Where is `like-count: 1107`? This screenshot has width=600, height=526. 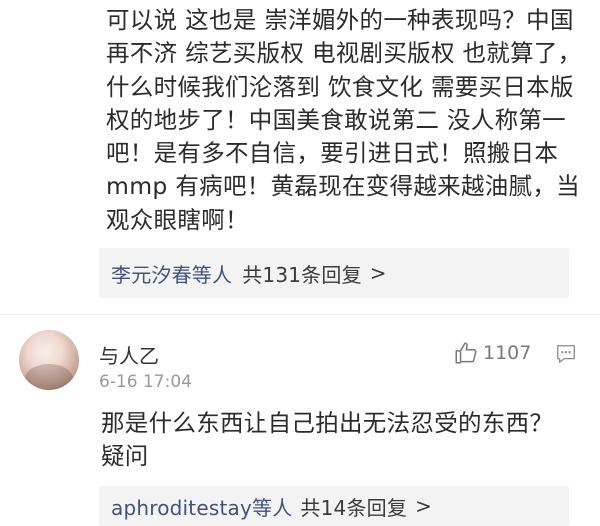
like-count: 1107 is located at coordinates (507, 353).